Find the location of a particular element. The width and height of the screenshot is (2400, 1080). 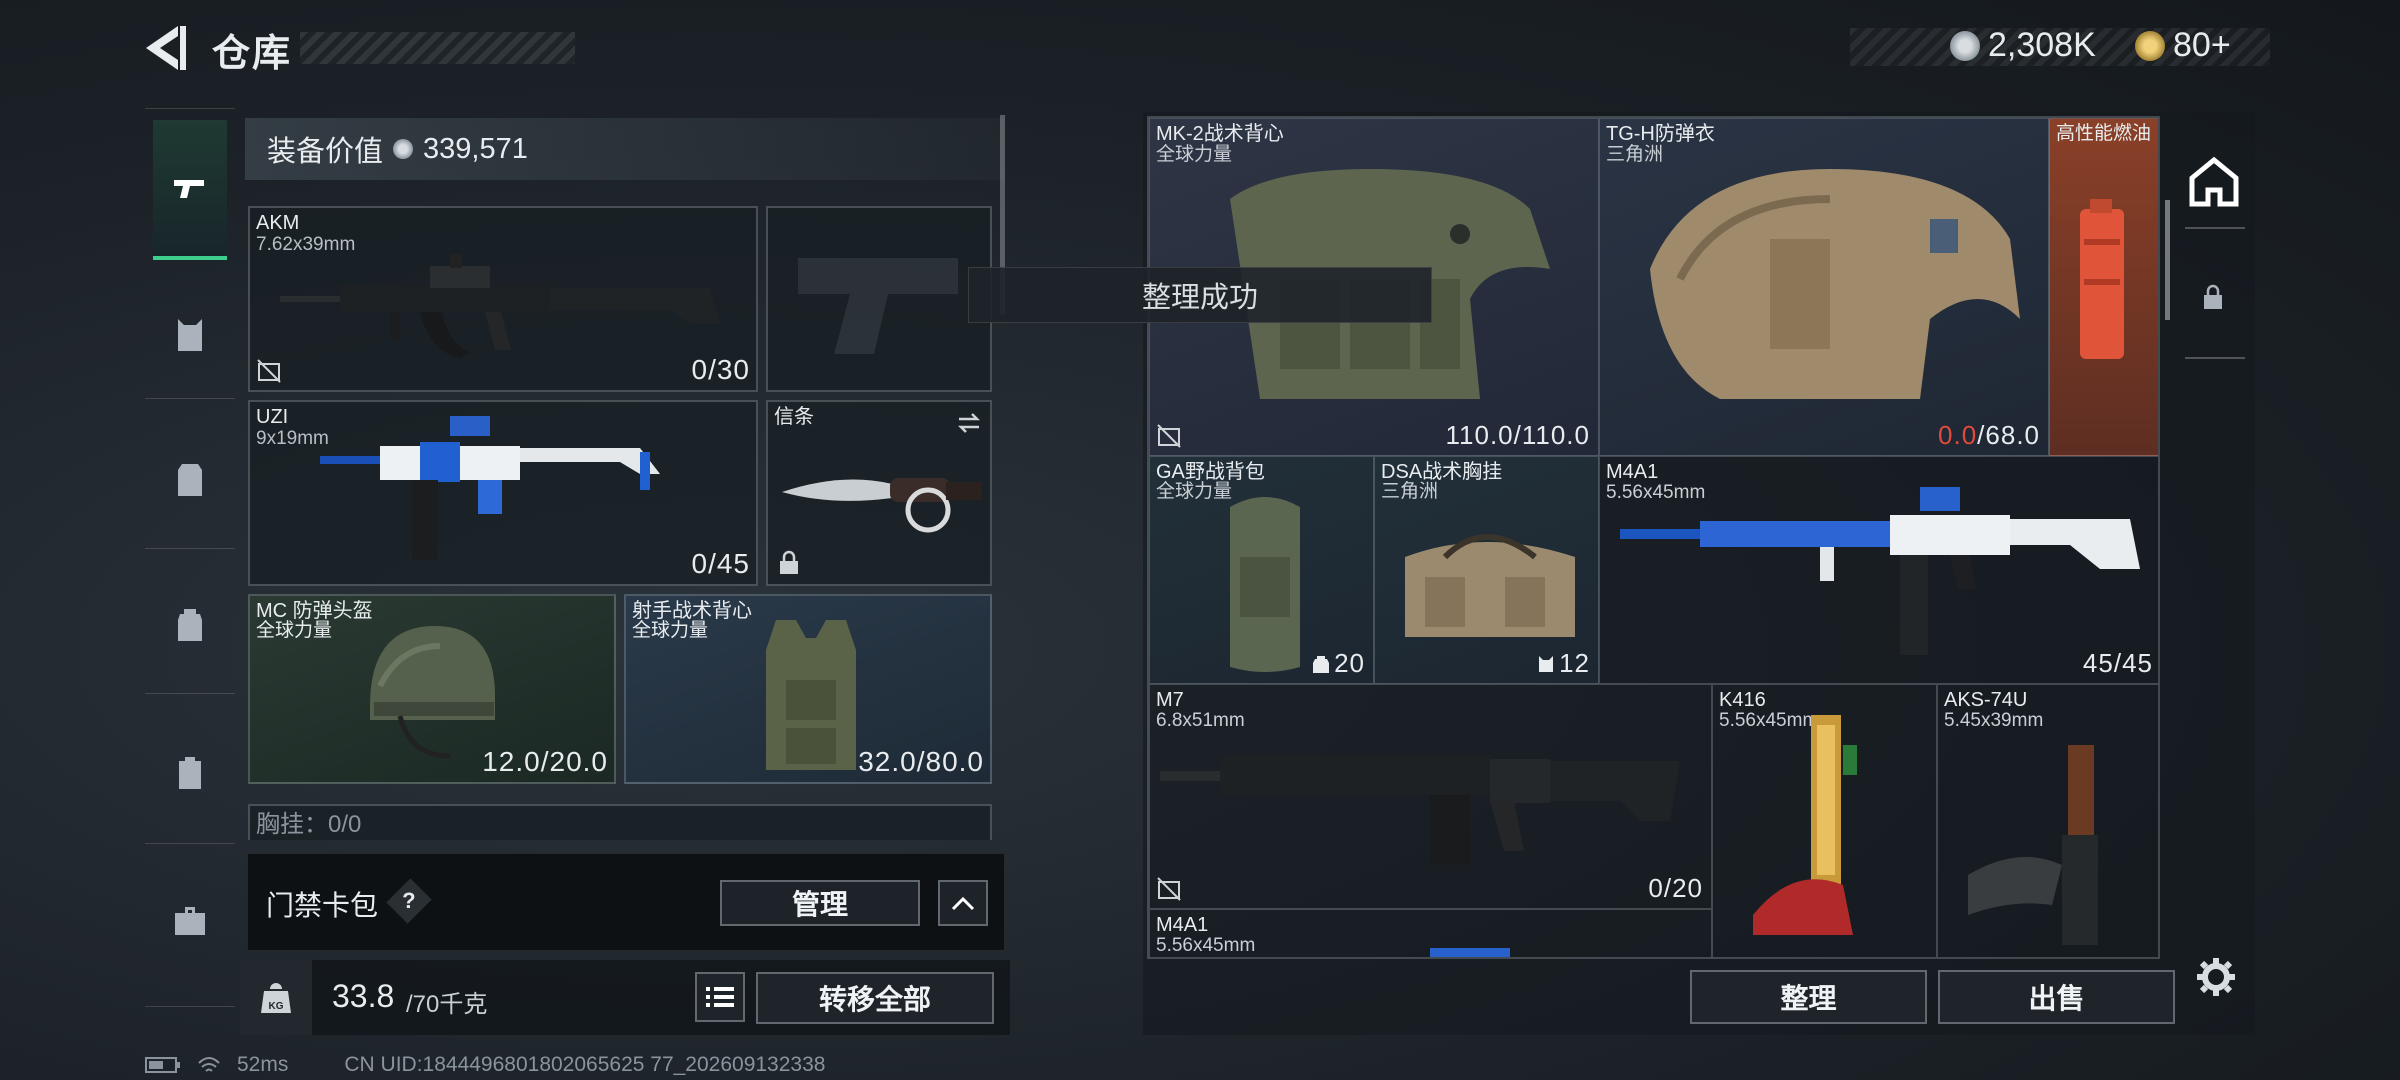

slot-pistol-empty is located at coordinates (879, 299).